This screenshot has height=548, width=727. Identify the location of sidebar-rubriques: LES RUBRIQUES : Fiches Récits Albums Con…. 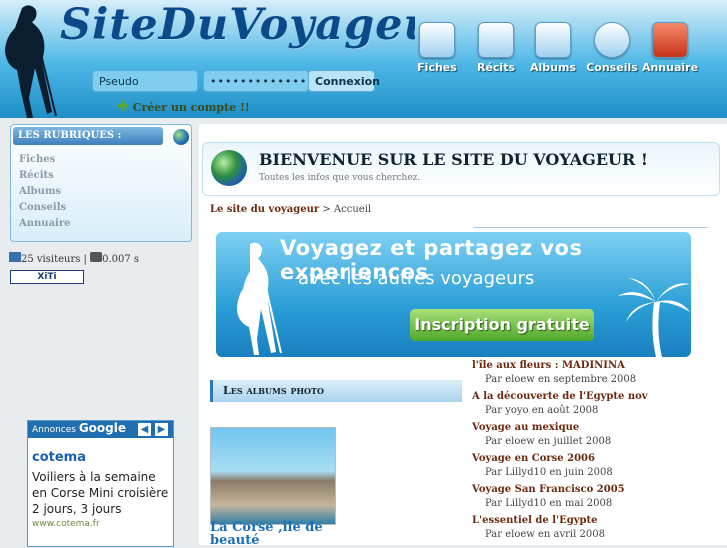
(101, 183).